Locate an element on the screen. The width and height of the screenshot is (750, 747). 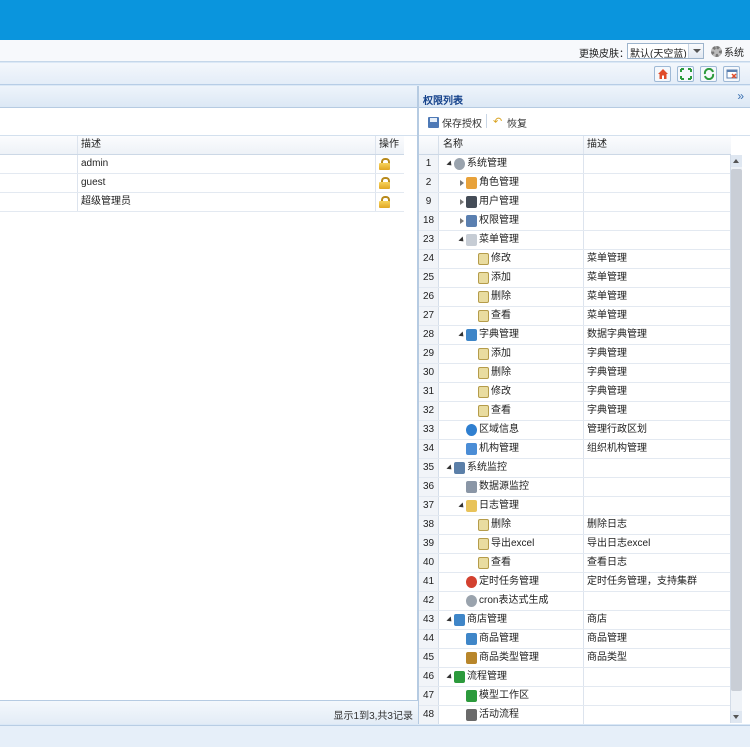
tree-row: 32 查看 字典管理 is located at coordinates (575, 411).